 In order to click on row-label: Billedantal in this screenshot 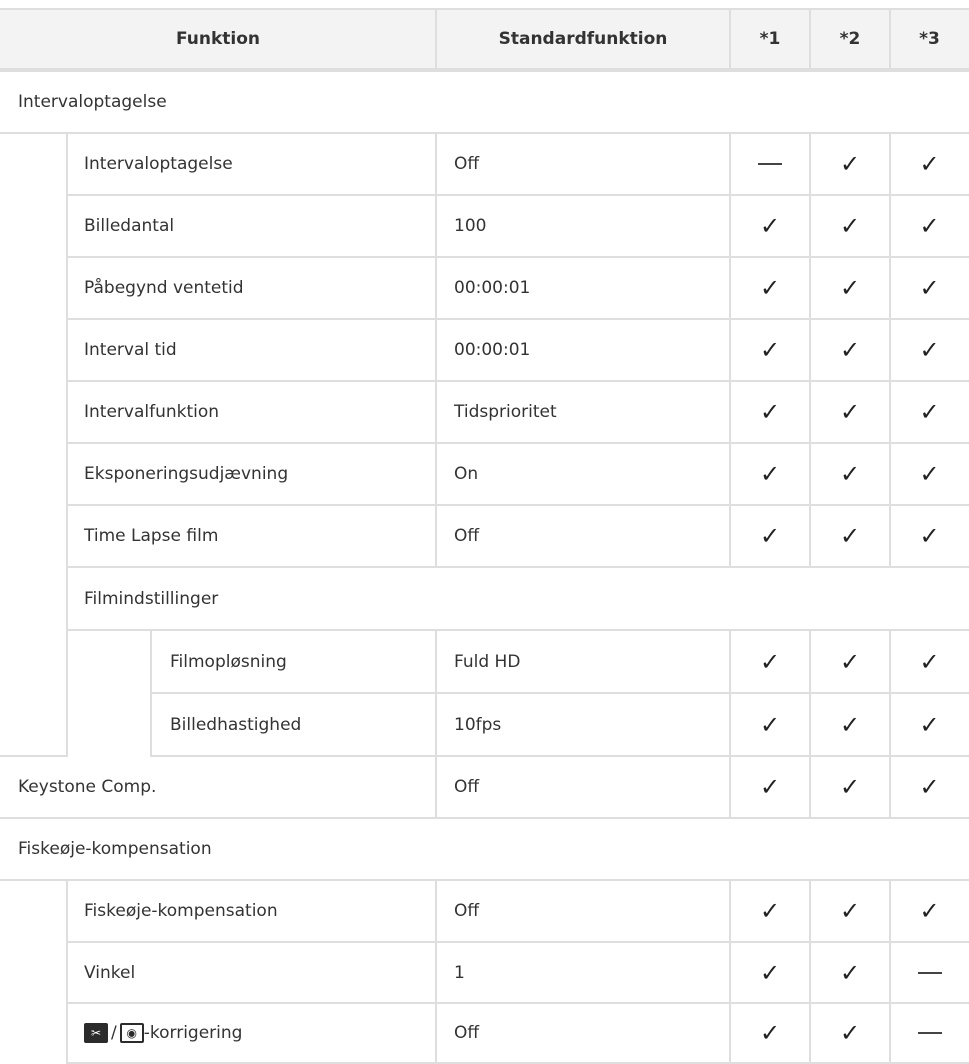, I will do `click(251, 227)`.